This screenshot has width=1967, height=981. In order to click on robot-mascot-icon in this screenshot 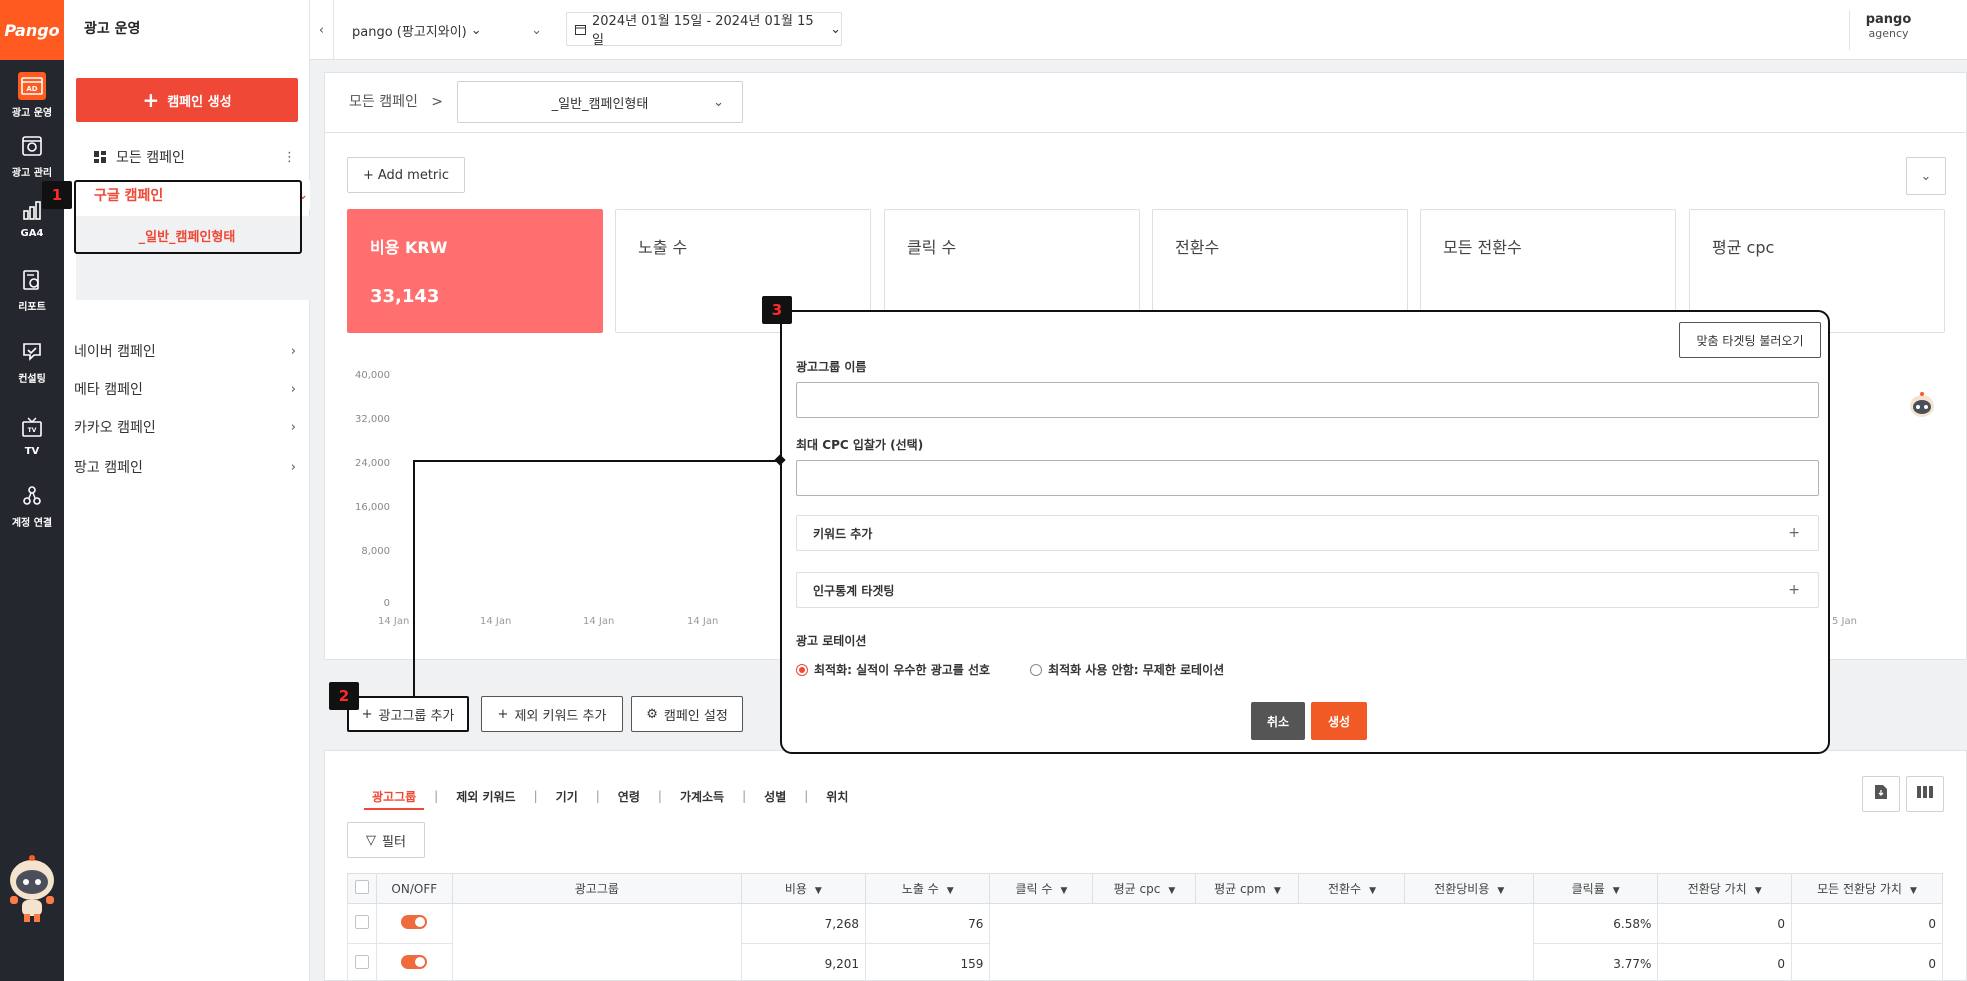, I will do `click(32, 889)`.